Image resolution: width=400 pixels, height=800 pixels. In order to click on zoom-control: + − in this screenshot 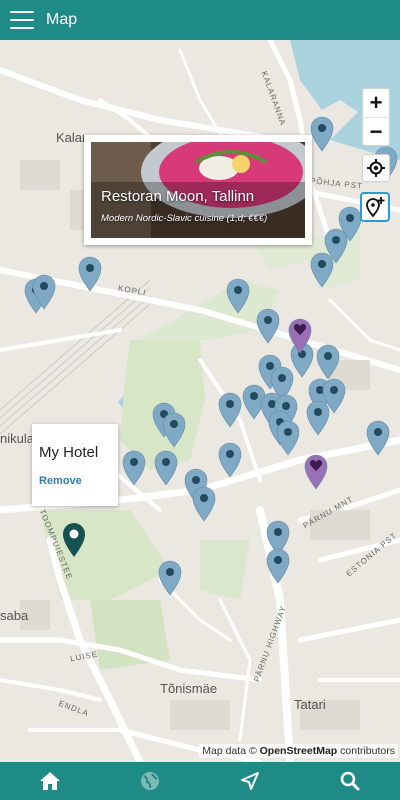, I will do `click(376, 117)`.